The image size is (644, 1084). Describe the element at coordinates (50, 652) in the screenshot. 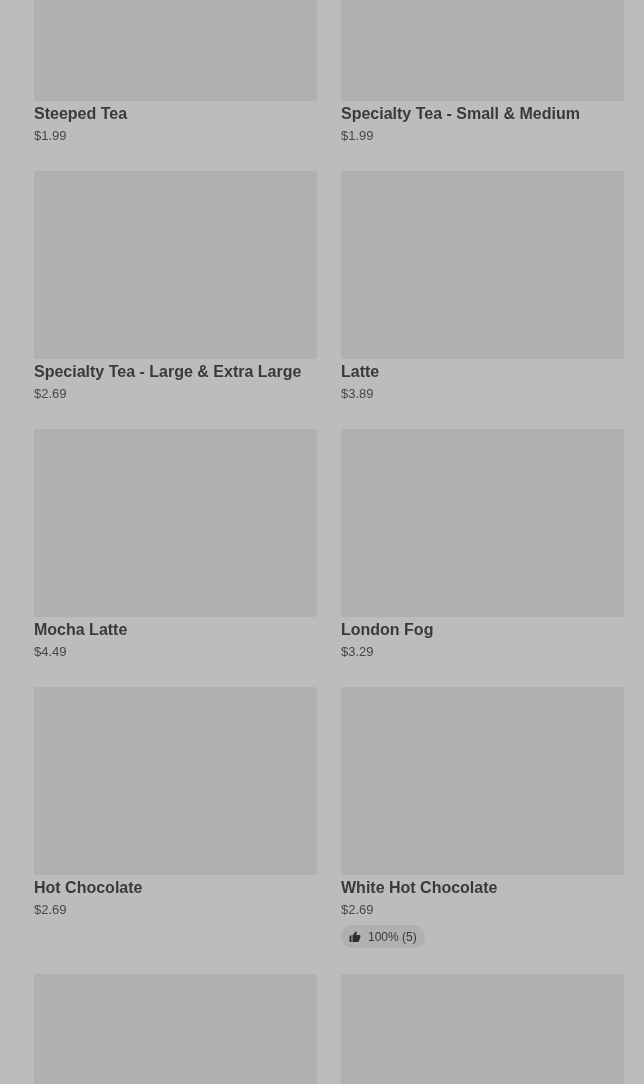

I see `product-price: $4.49` at that location.